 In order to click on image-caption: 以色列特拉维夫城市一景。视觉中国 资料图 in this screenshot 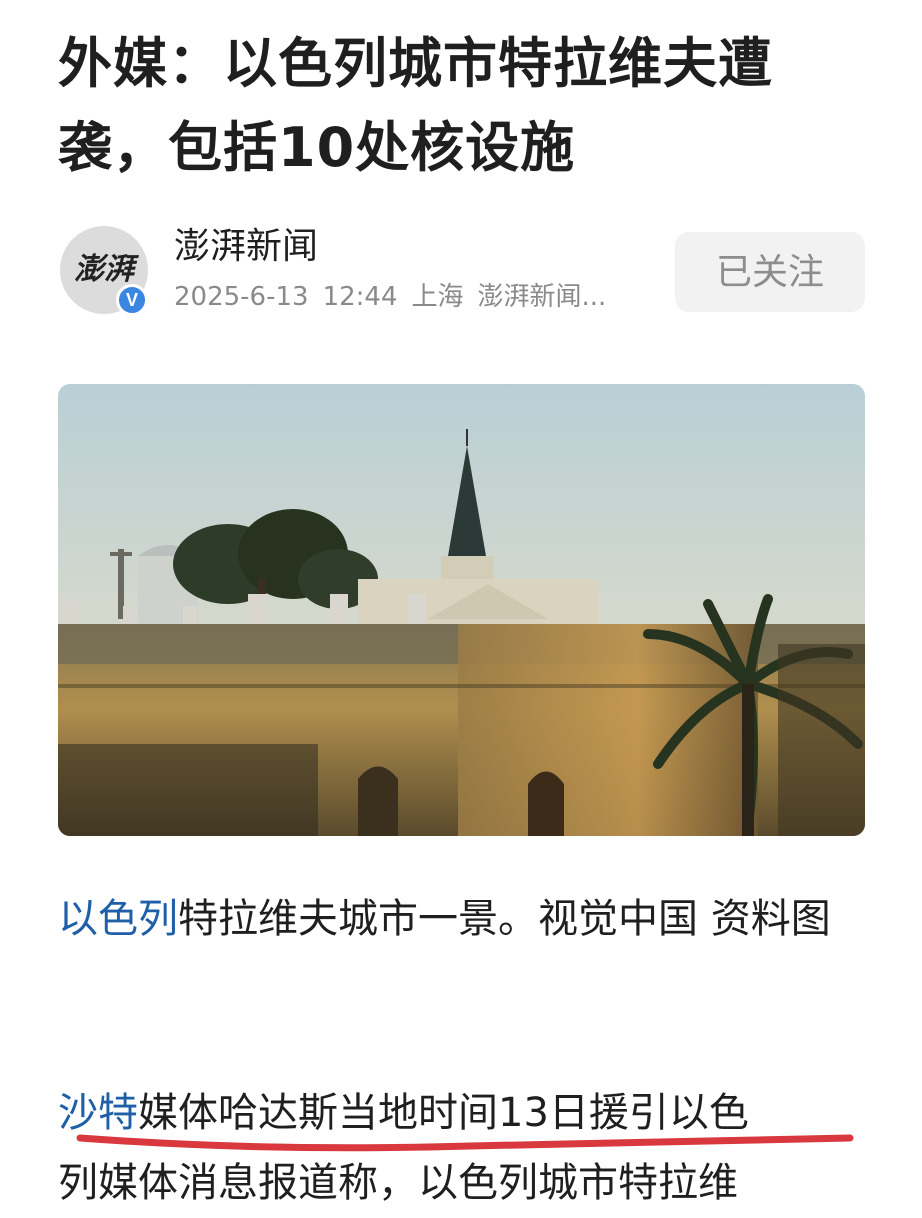, I will do `click(463, 919)`.